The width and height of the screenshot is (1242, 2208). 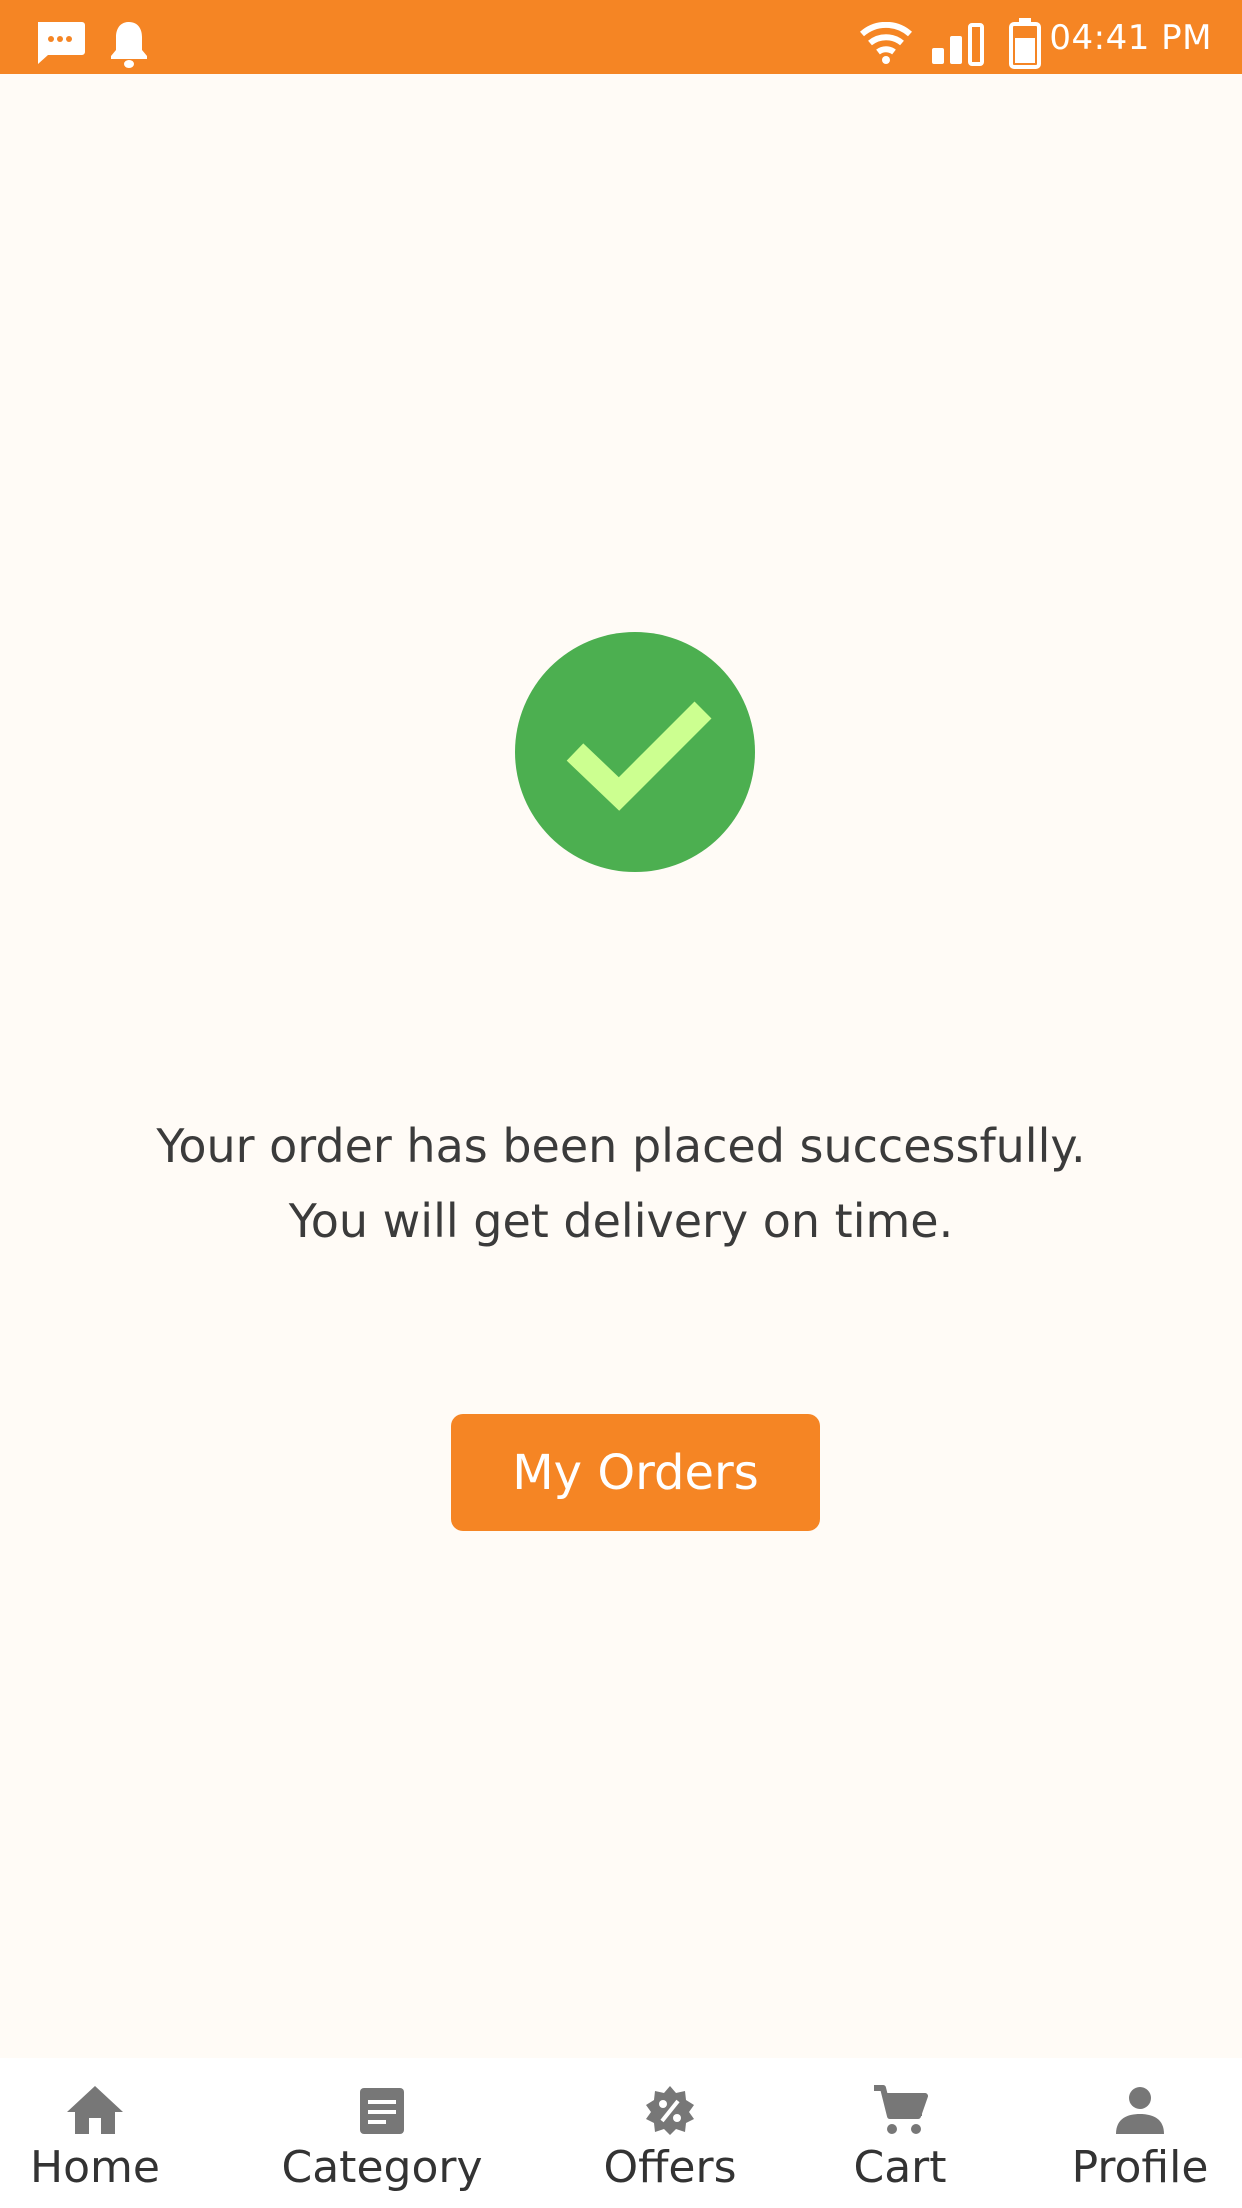 What do you see at coordinates (635, 752) in the screenshot?
I see `check-circle-icon` at bounding box center [635, 752].